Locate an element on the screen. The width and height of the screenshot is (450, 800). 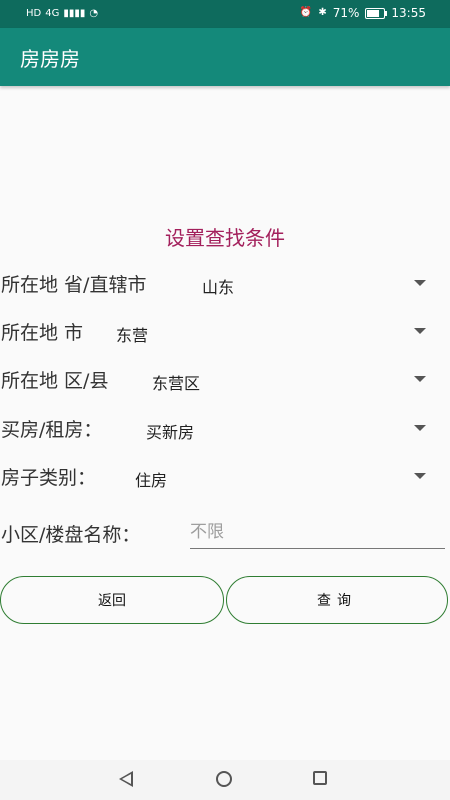
buy-rent-value: 买新房 is located at coordinates (170, 431).